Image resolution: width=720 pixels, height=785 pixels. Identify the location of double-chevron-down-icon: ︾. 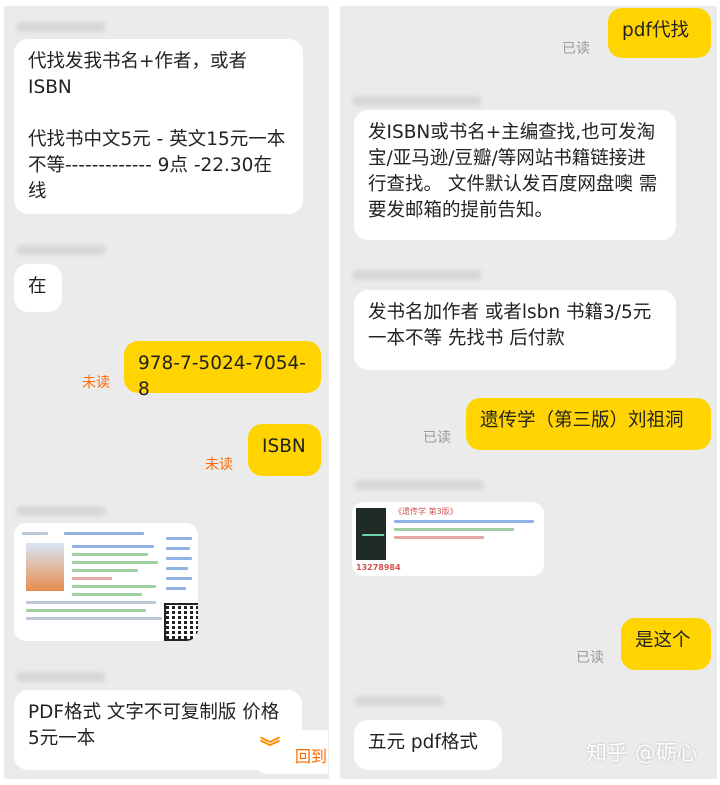
(270, 747).